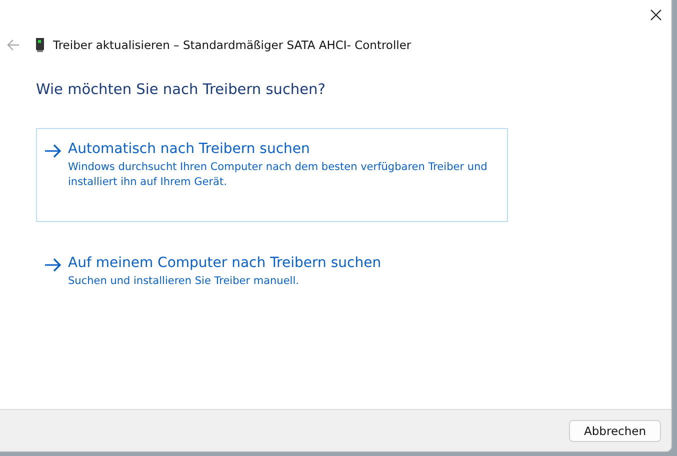 The width and height of the screenshot is (677, 456). What do you see at coordinates (40, 45) in the screenshot?
I see `drive-icon` at bounding box center [40, 45].